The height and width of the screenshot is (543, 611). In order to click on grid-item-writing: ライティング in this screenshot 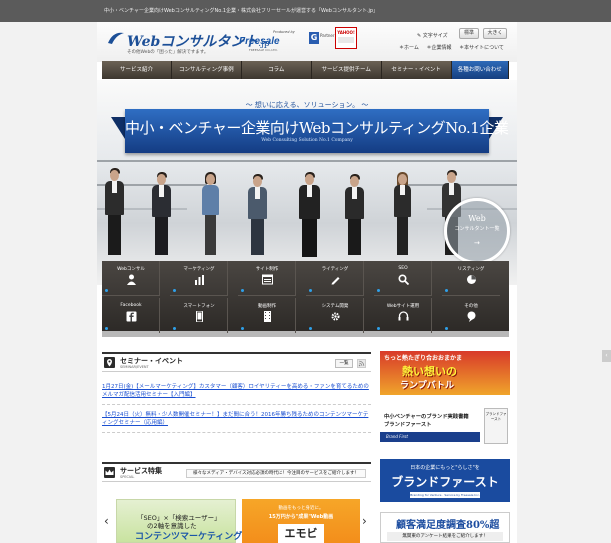, I will do `click(335, 278)`.